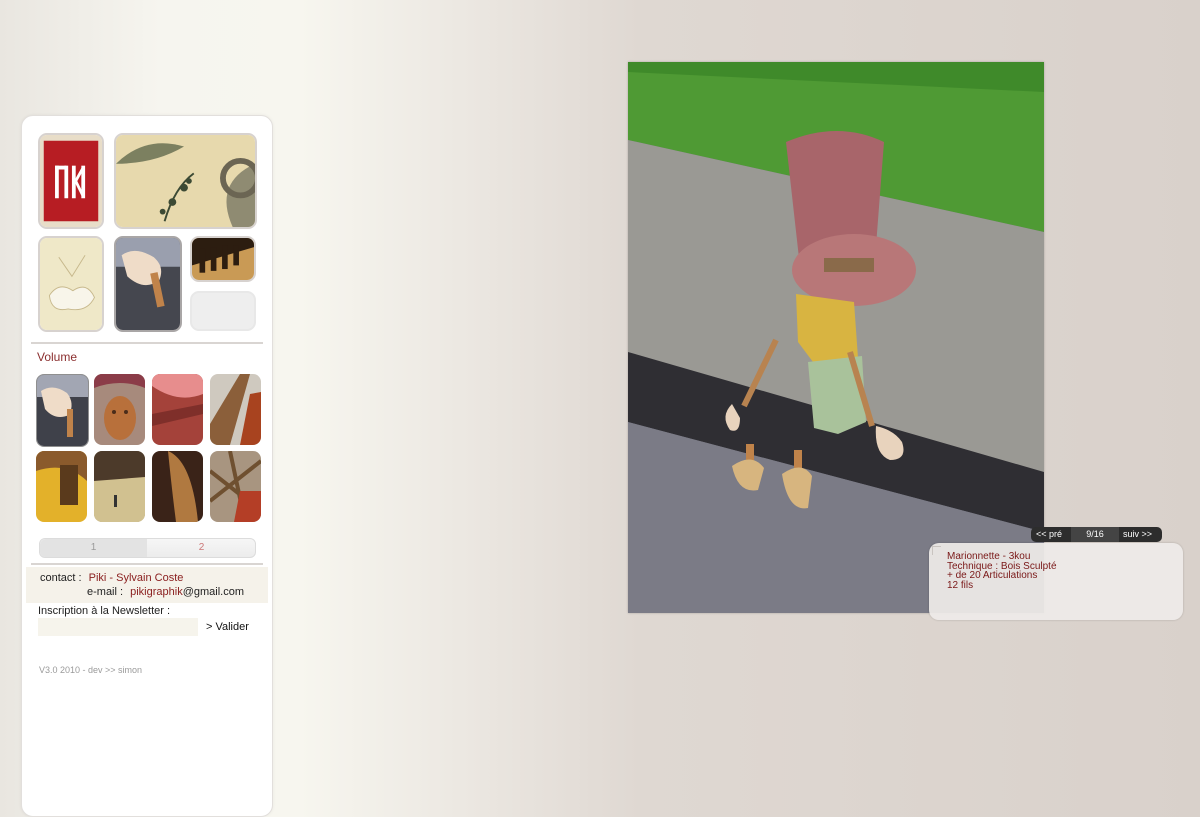  I want to click on newsletter-email-input, so click(118, 627).